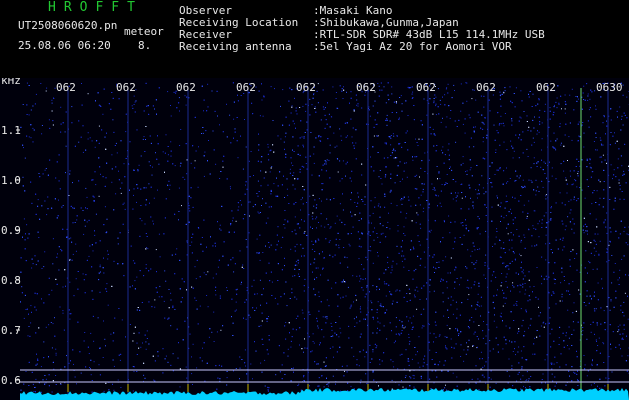 The image size is (629, 400). Describe the element at coordinates (412, 46) in the screenshot. I see `antenna-value: :5el Yagi Az 20 for Aomori VOR` at that location.